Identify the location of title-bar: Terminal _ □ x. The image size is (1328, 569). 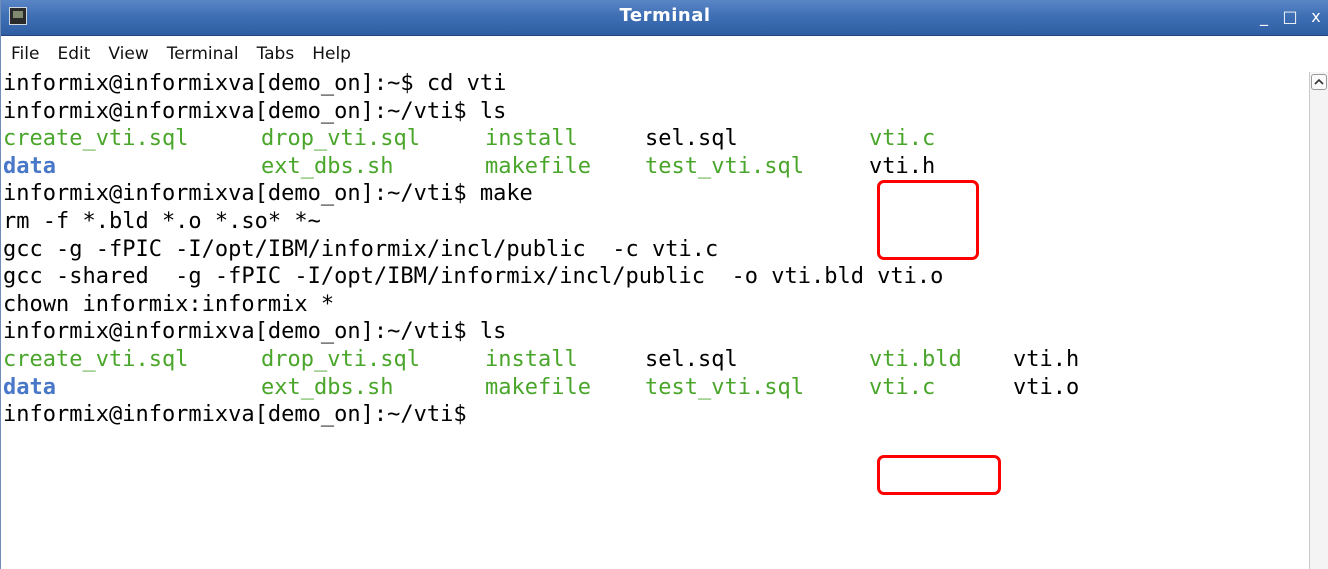
(664, 18).